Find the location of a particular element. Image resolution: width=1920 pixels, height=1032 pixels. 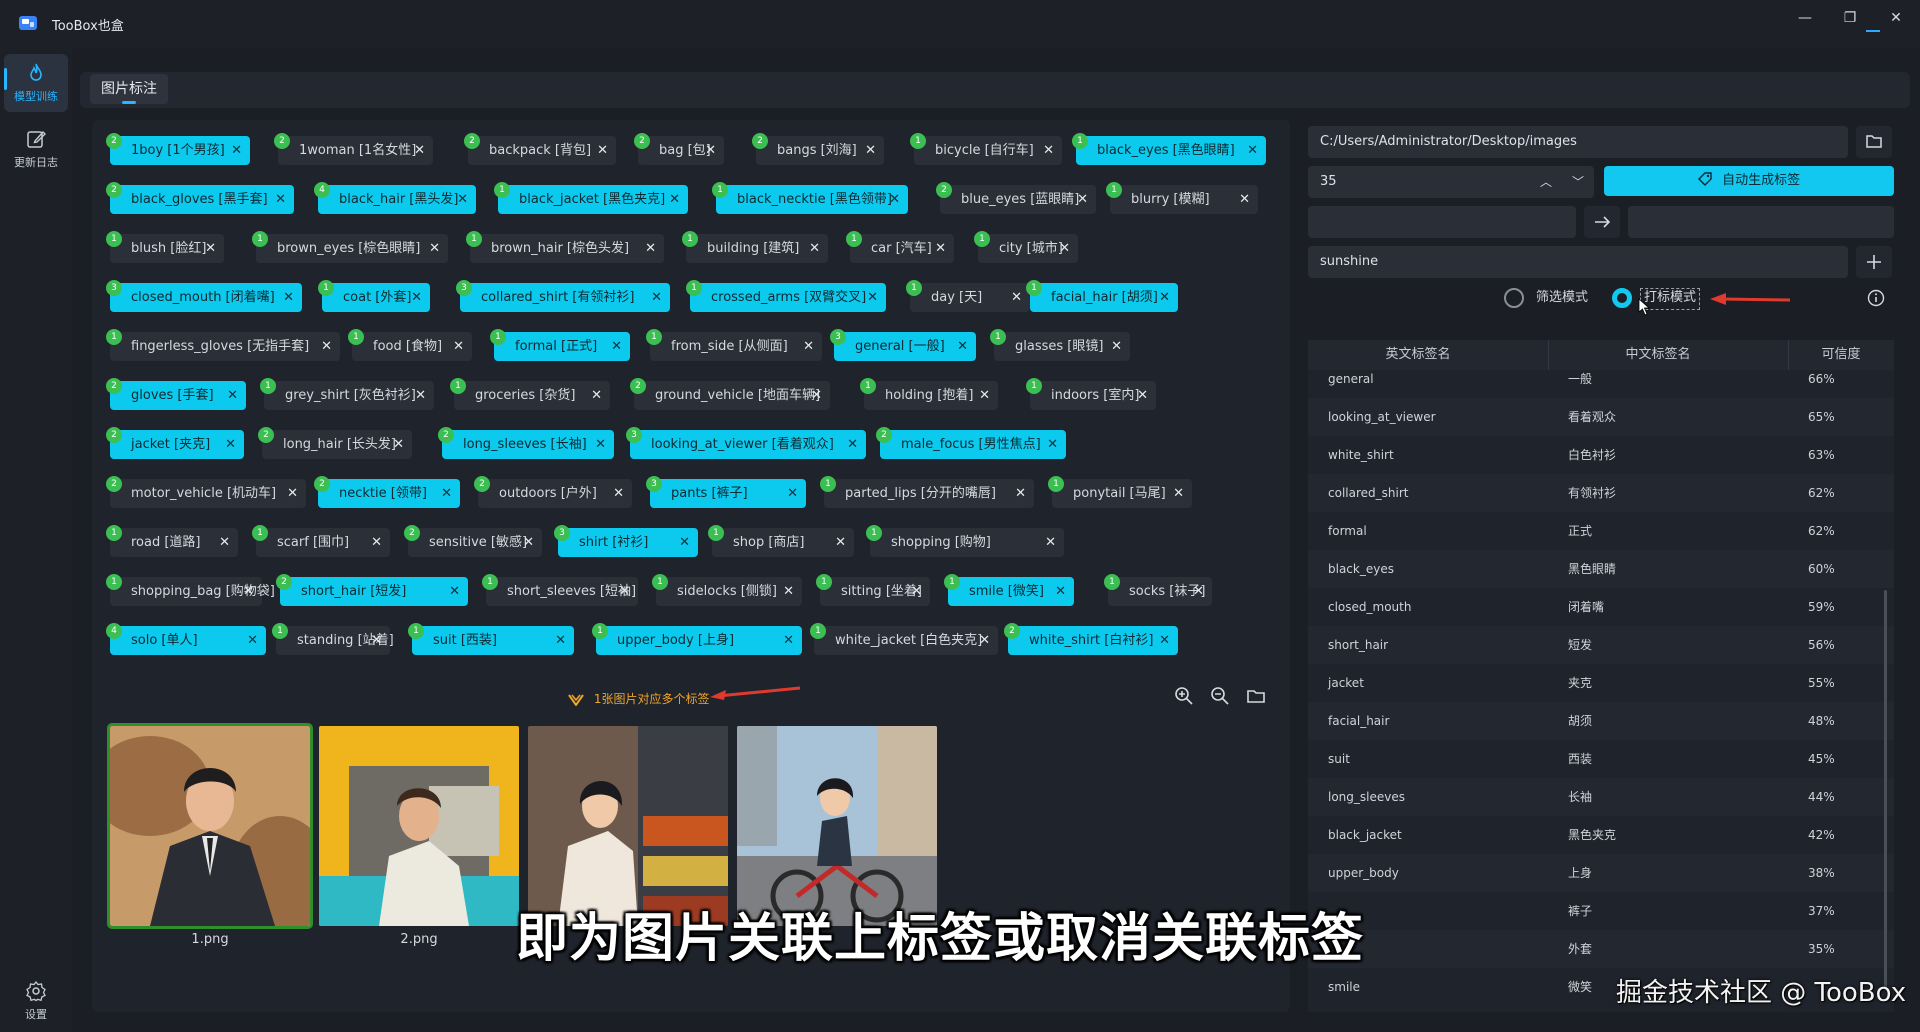

tag-chip: 1 crossed_arms [双臂交叉] ✕ is located at coordinates (786, 296).